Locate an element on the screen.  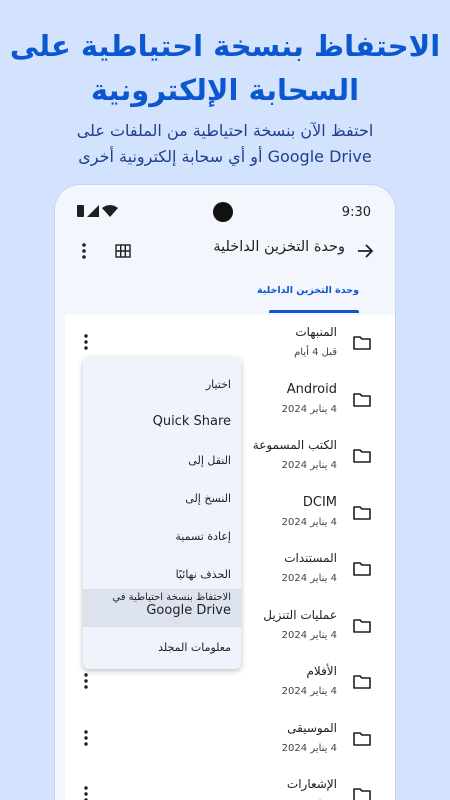
menu-item-label: Quick Share is located at coordinates (191, 421).